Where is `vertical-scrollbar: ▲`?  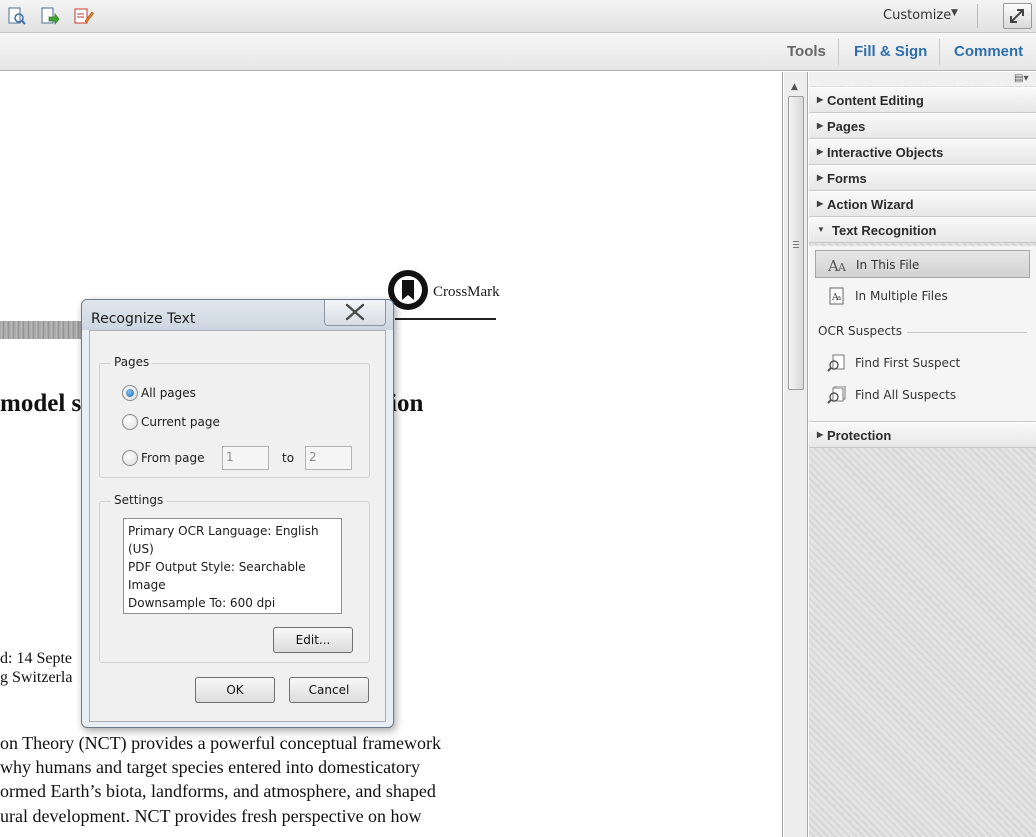 vertical-scrollbar: ▲ is located at coordinates (796, 454).